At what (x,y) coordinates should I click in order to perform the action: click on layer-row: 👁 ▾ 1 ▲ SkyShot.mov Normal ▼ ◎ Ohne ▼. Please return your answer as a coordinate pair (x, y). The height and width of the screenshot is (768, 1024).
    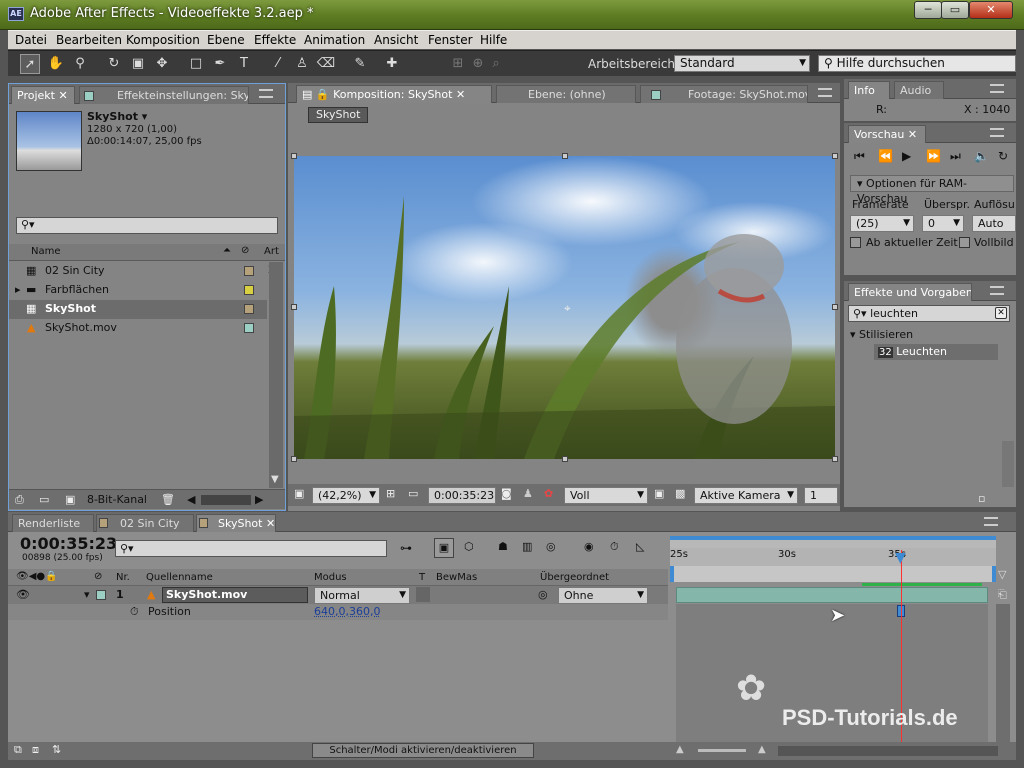
    Looking at the image, I should click on (338, 595).